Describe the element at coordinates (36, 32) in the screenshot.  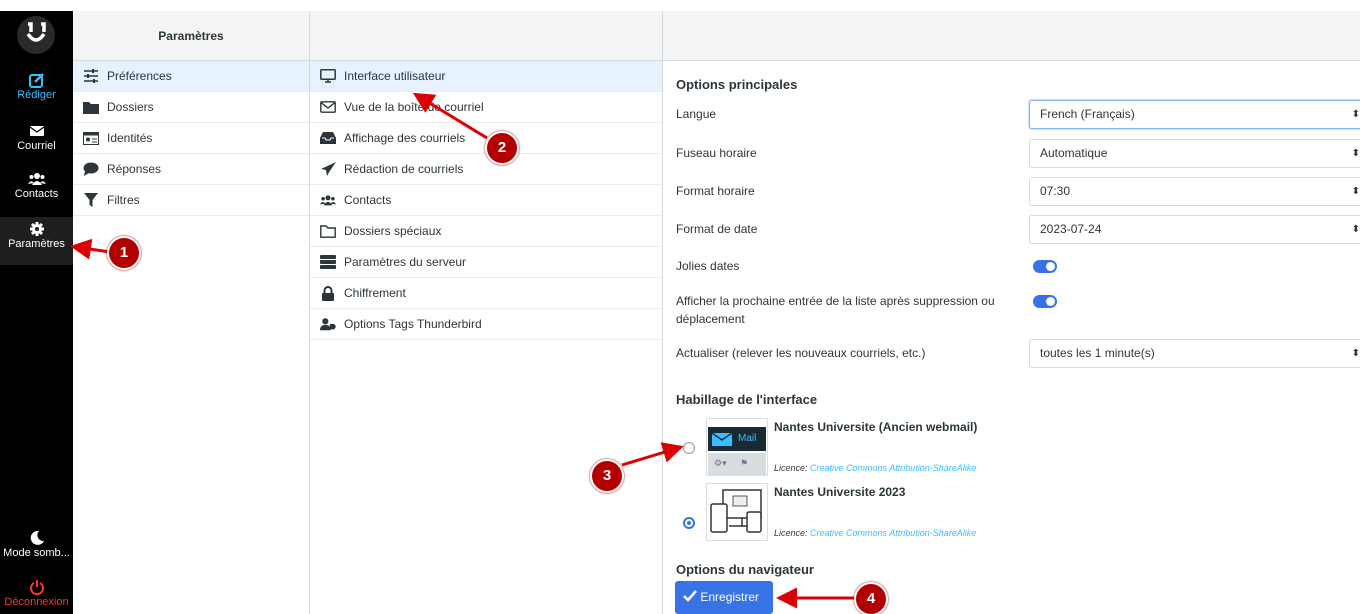
I see `logo-icon` at that location.